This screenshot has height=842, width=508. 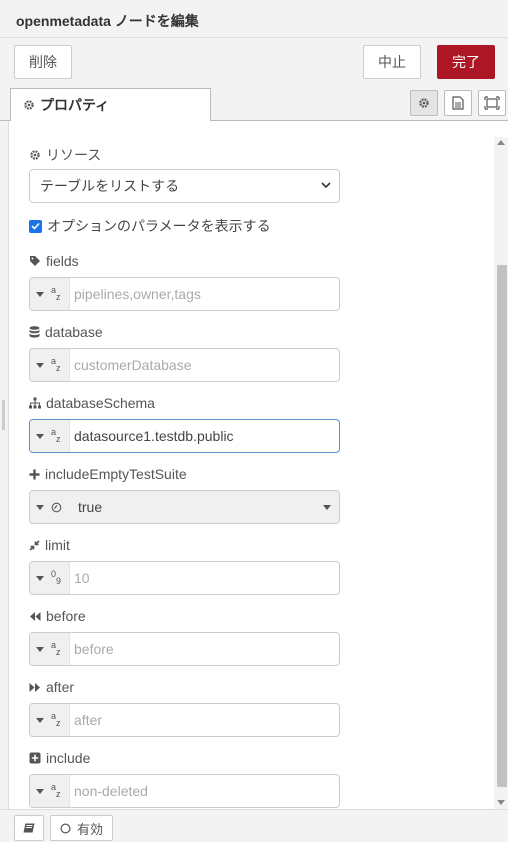 What do you see at coordinates (154, 436) in the screenshot?
I see `database-schema-input-value: datasource1.testdb.public` at bounding box center [154, 436].